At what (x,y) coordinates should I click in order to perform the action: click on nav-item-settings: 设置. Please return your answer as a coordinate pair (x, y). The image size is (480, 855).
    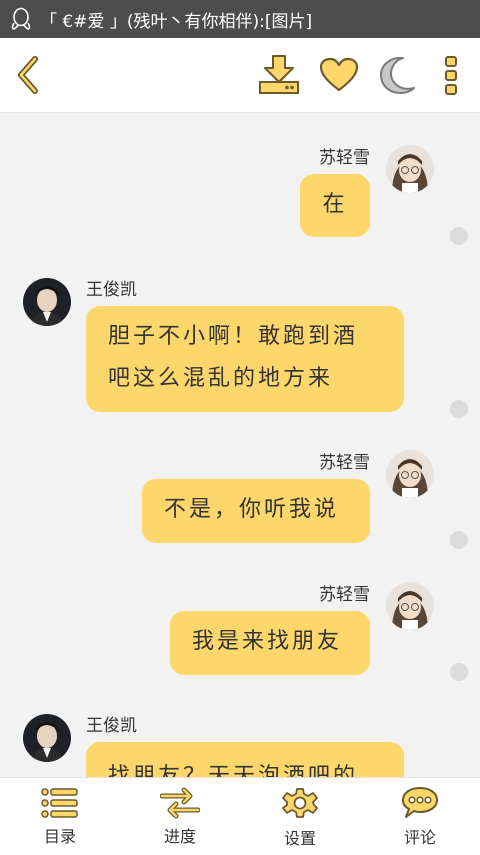
    Looking at the image, I should click on (300, 816).